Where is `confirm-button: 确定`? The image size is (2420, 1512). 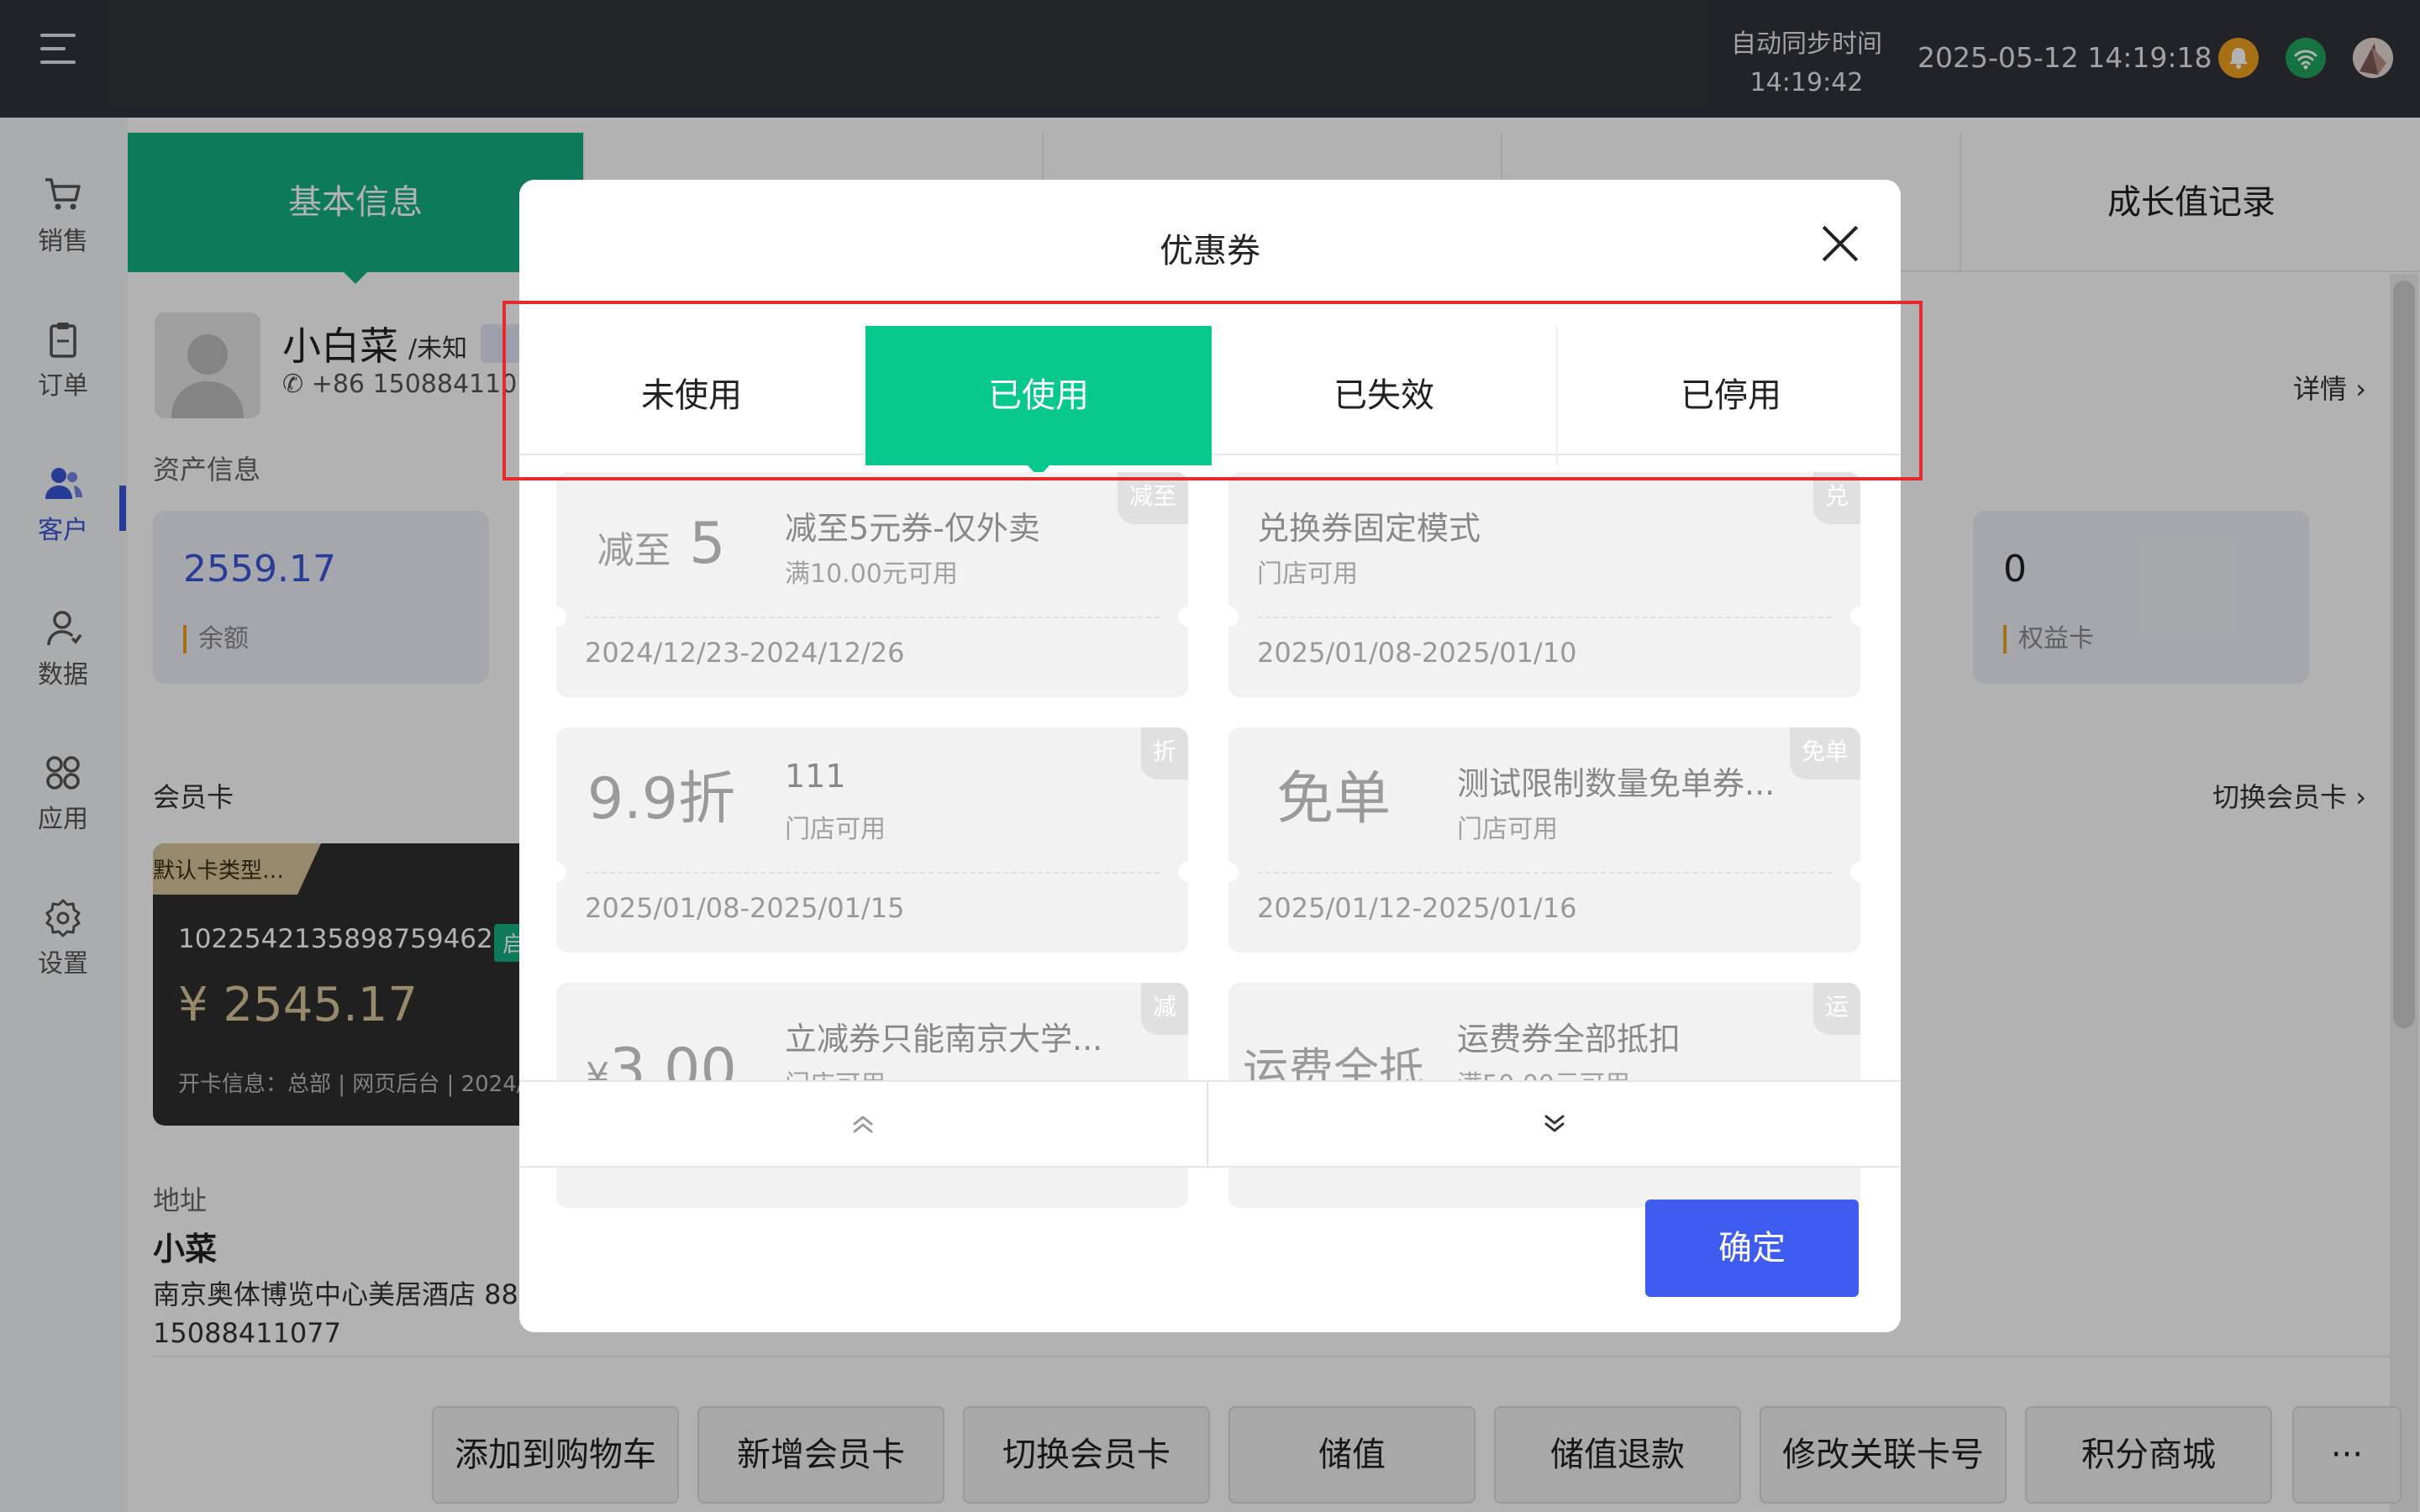 confirm-button: 确定 is located at coordinates (1752, 1248).